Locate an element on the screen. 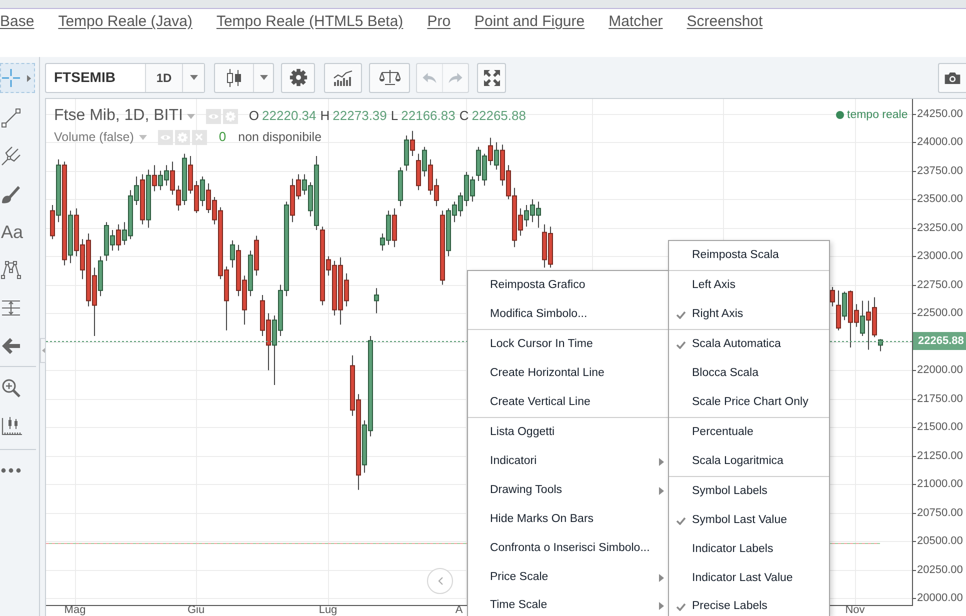  settings-button is located at coordinates (298, 77).